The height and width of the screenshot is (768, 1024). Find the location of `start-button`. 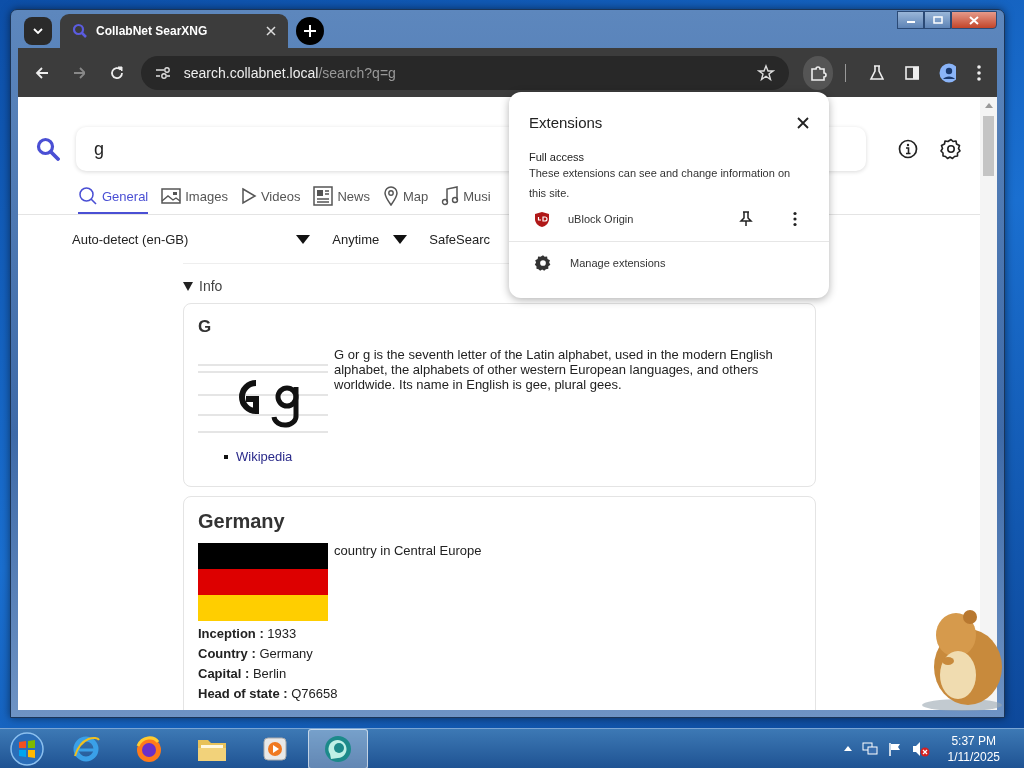

start-button is located at coordinates (27, 748).